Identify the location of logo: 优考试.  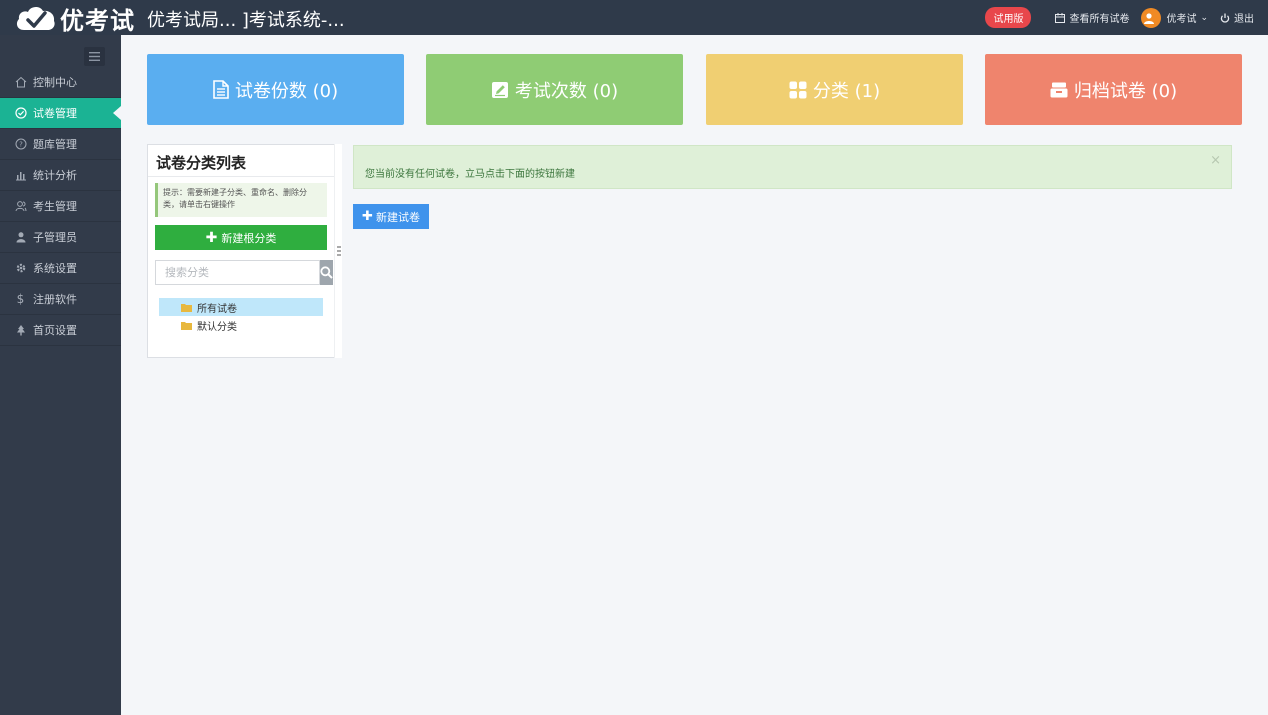
(74, 18).